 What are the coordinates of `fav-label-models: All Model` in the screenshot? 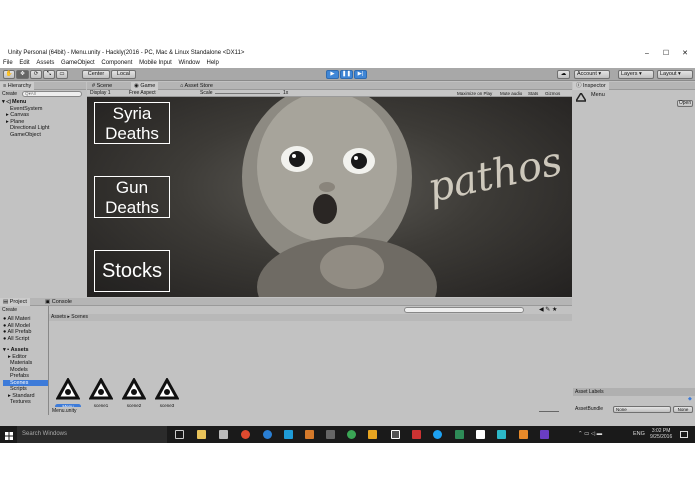 It's located at (19, 325).